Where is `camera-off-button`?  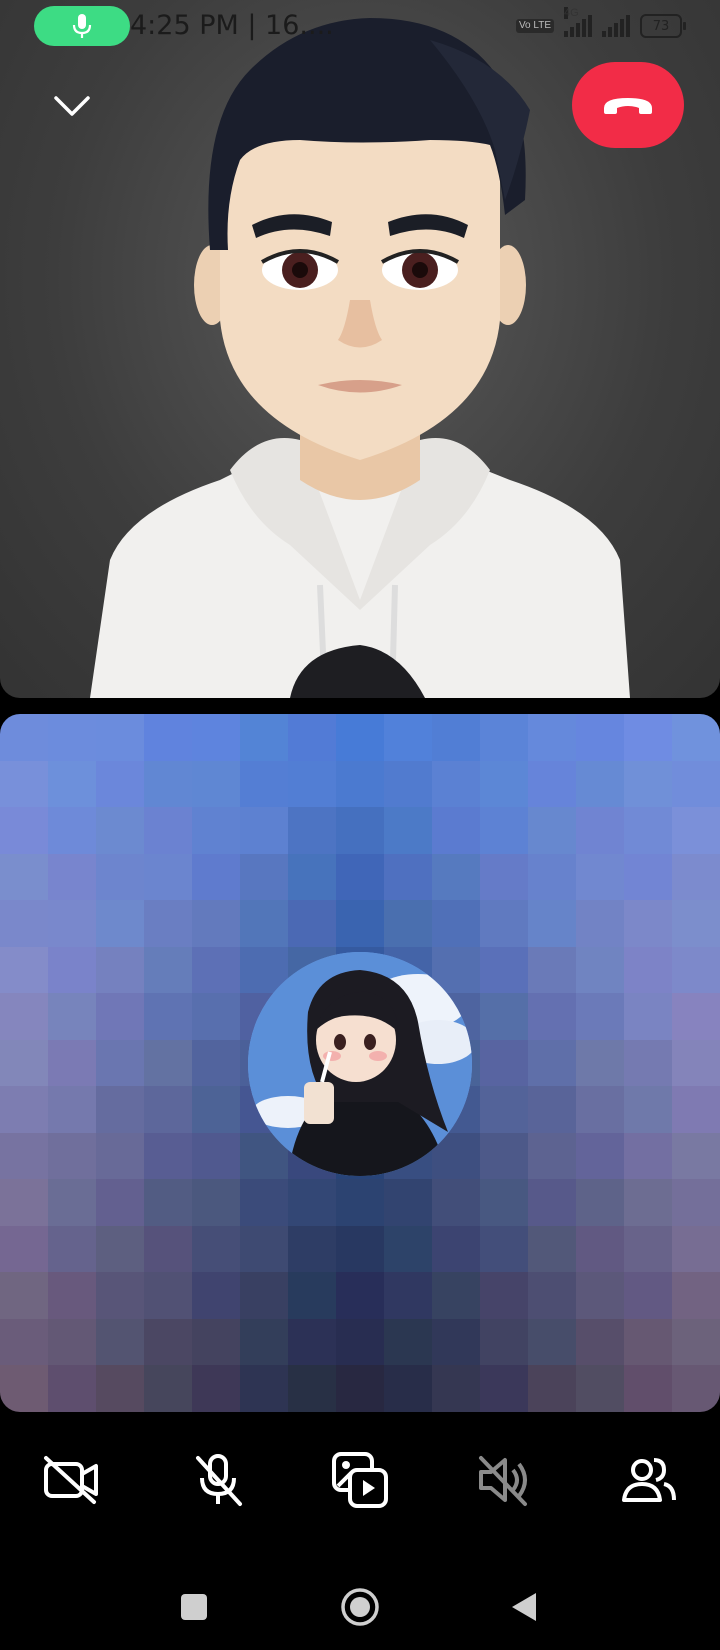 camera-off-button is located at coordinates (72, 1480).